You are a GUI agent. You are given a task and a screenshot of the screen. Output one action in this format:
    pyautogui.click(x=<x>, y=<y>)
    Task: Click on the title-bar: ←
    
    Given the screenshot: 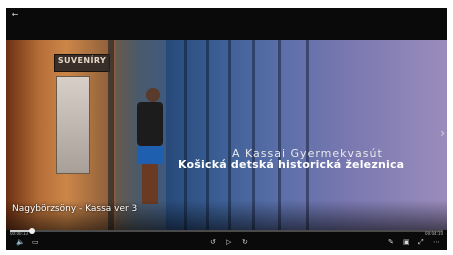 What is the action you would take?
    pyautogui.click(x=226, y=24)
    